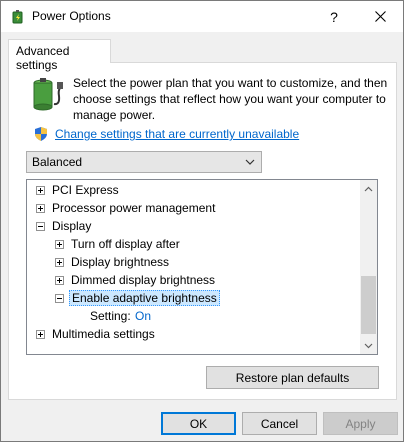  I want to click on tab-advanced-settings: Advanced settings, so click(59, 55).